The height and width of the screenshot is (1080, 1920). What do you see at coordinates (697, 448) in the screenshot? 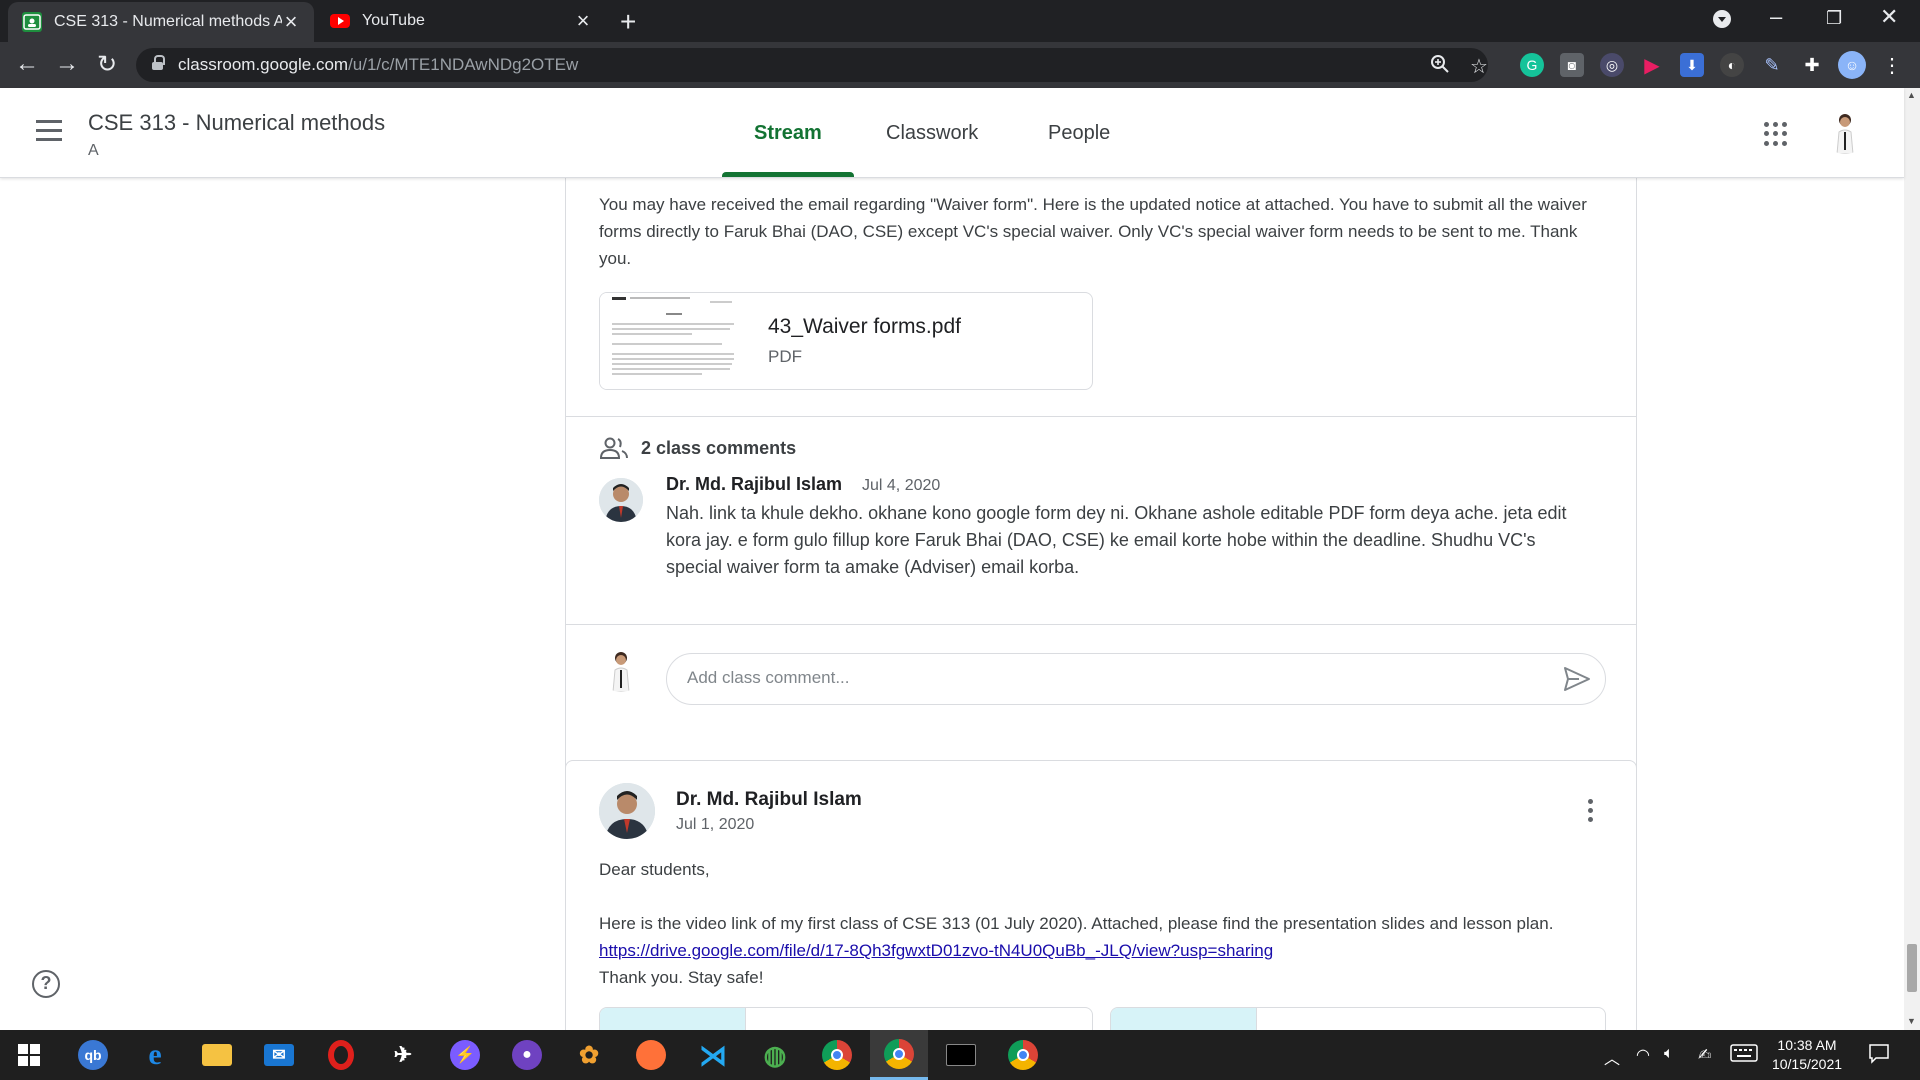
I see `class-comments-toggle: 2 class comments` at bounding box center [697, 448].